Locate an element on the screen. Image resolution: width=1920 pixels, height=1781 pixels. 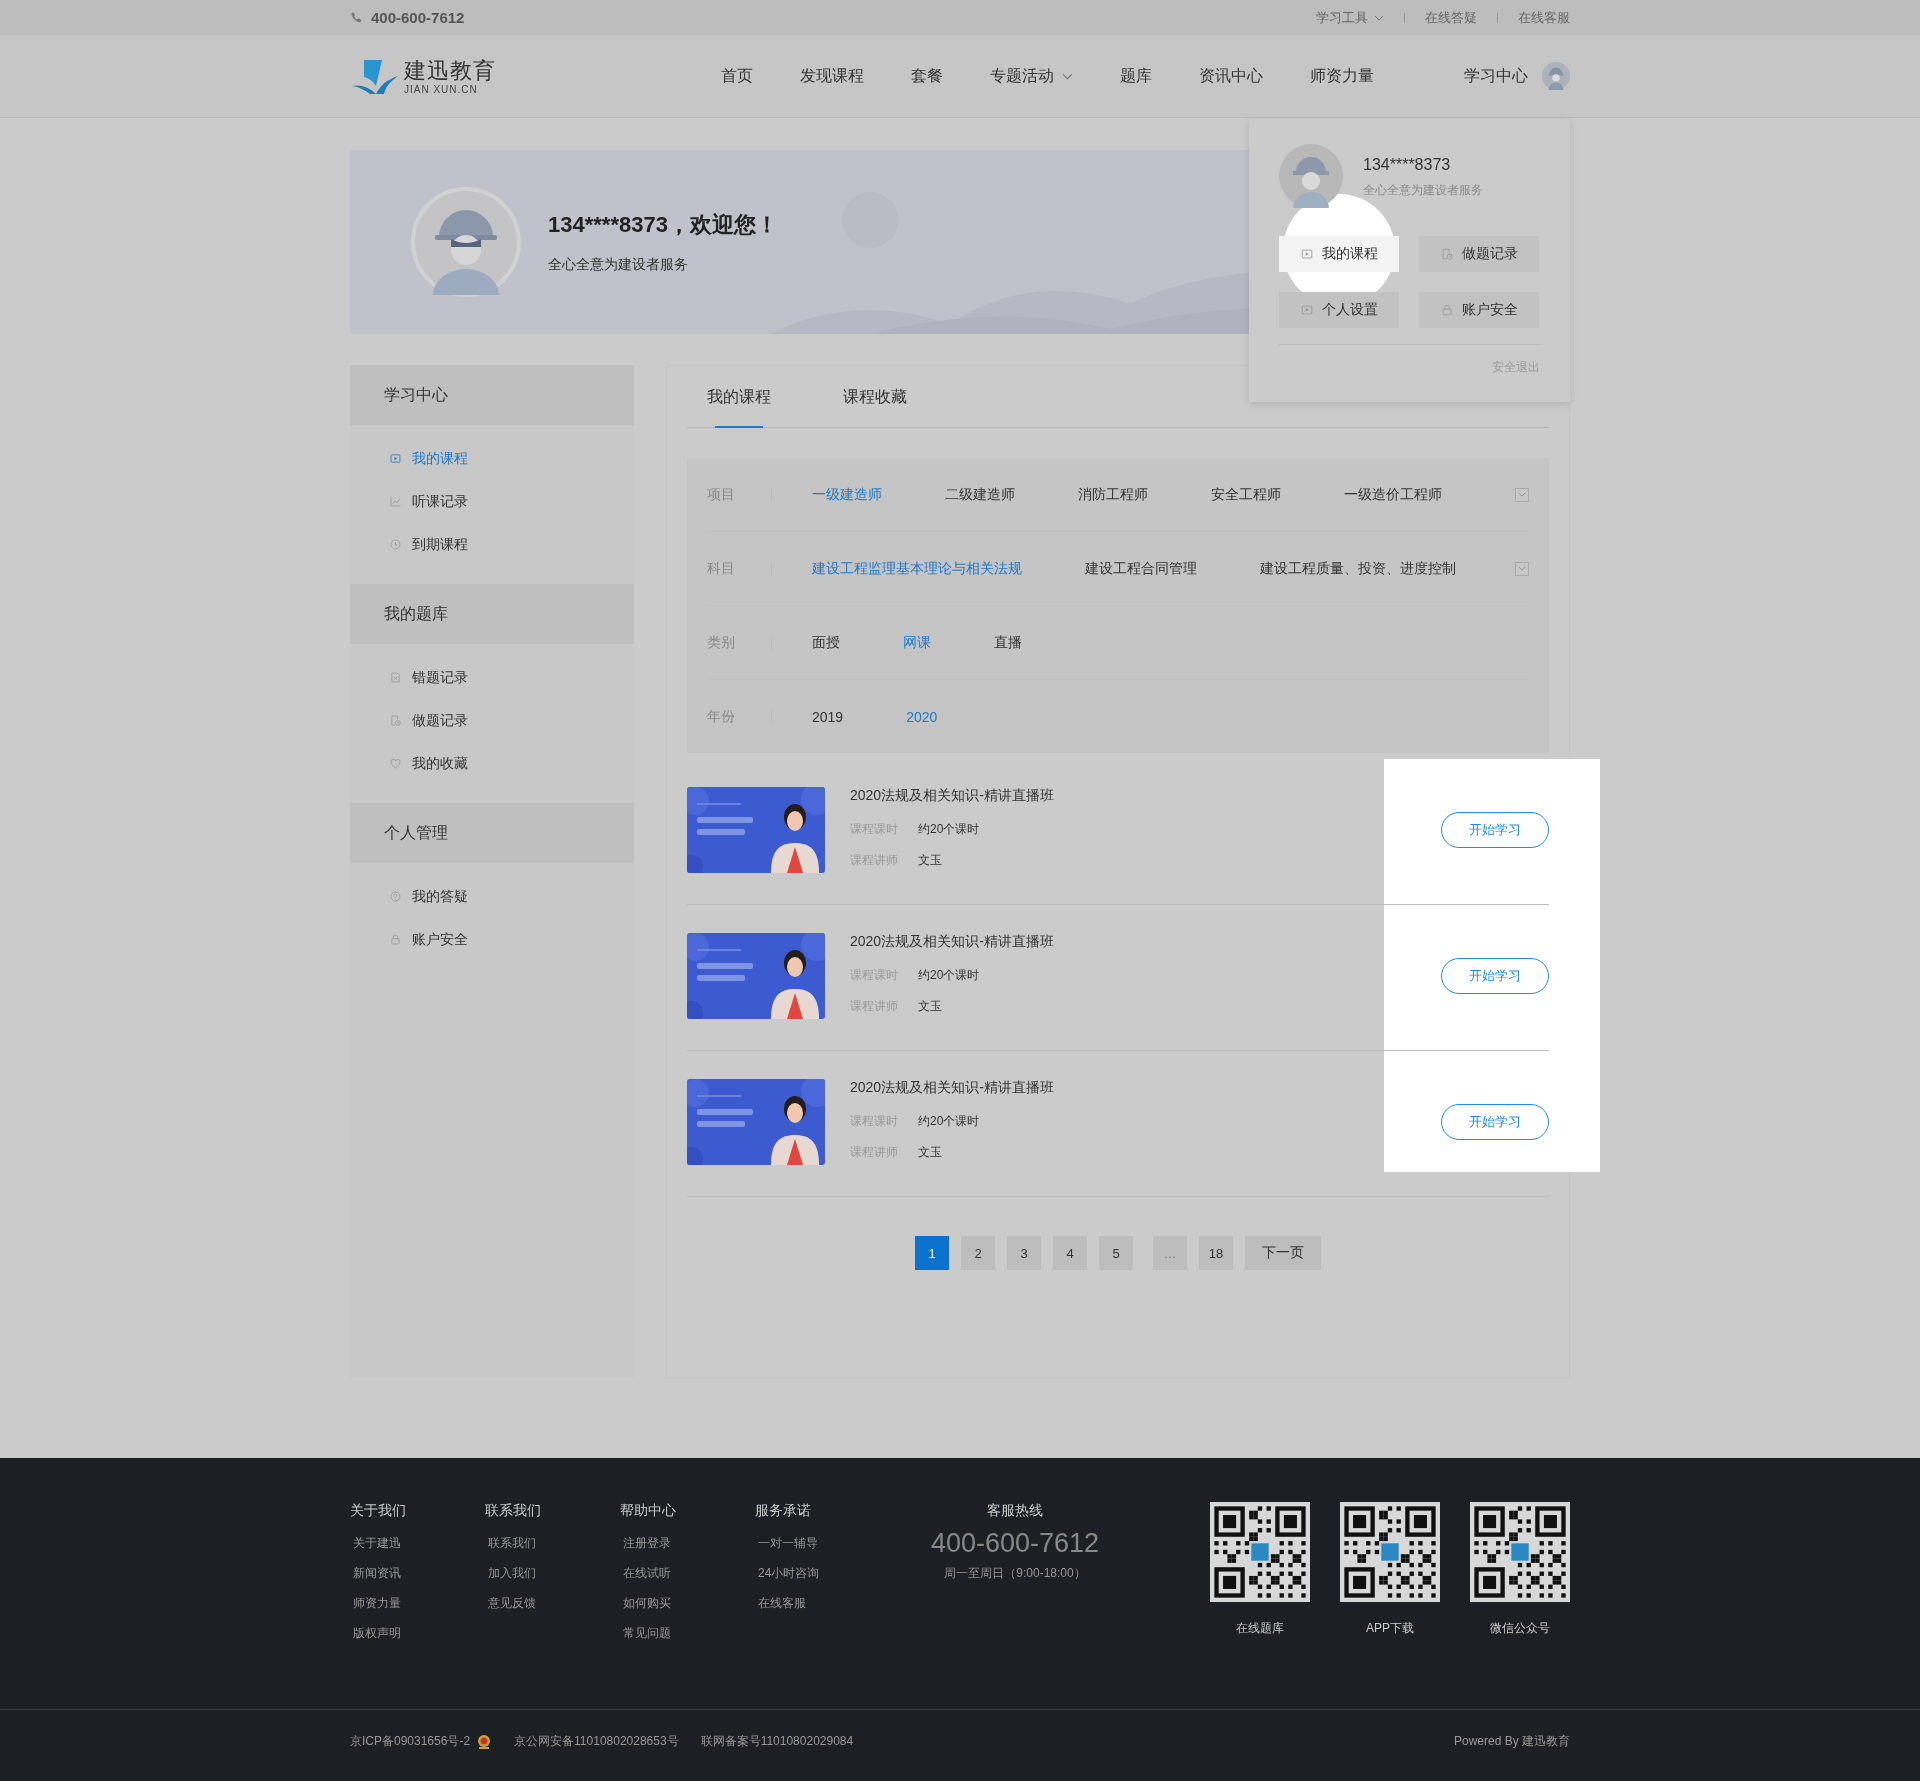
nav-link: 发现课程 is located at coordinates (832, 76).